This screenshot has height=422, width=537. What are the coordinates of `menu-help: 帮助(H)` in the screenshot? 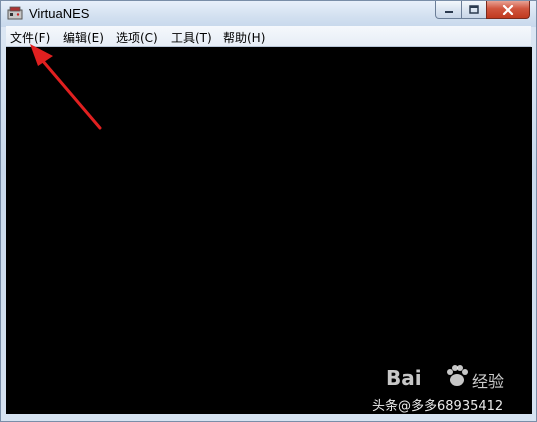 It's located at (244, 37).